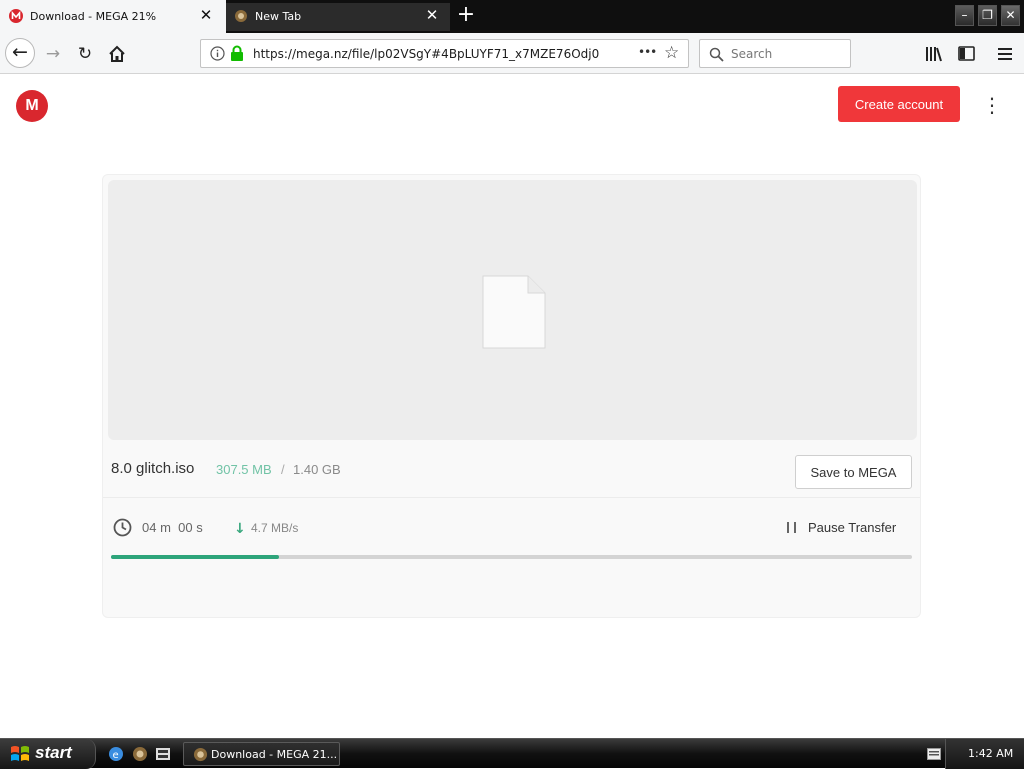 The height and width of the screenshot is (769, 1024). What do you see at coordinates (987, 15) in the screenshot?
I see `restore-button: ❐` at bounding box center [987, 15].